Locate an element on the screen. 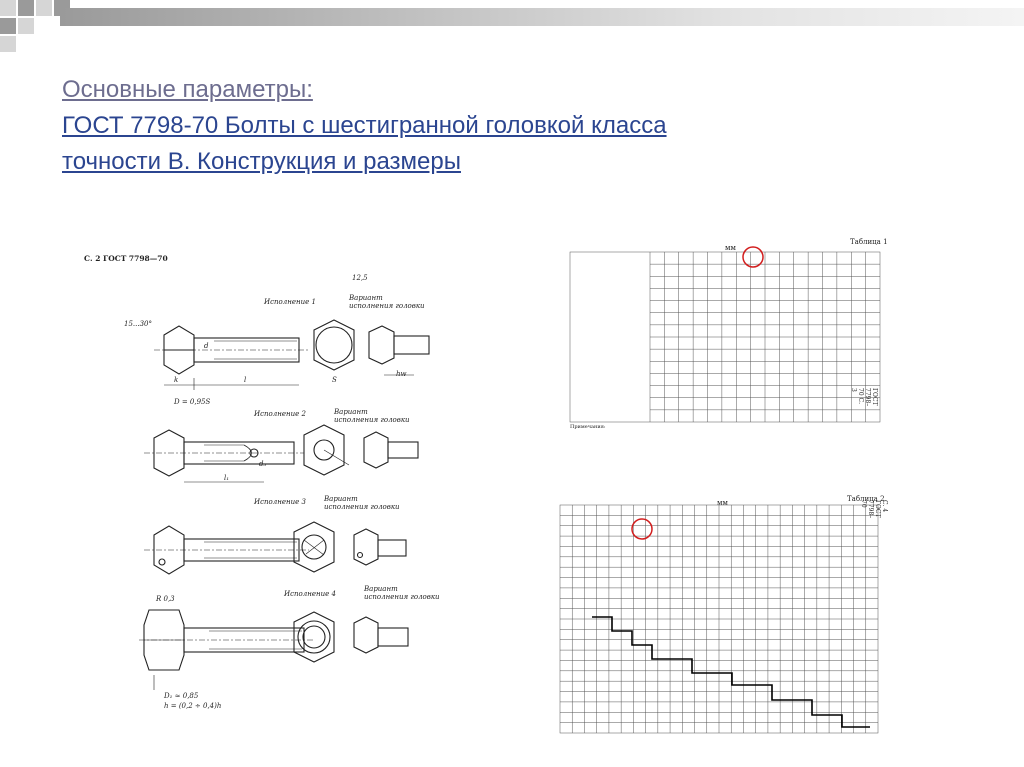  table-1-side-text: ГОСТ 7798–70 С. 3 is located at coordinates (864, 397).